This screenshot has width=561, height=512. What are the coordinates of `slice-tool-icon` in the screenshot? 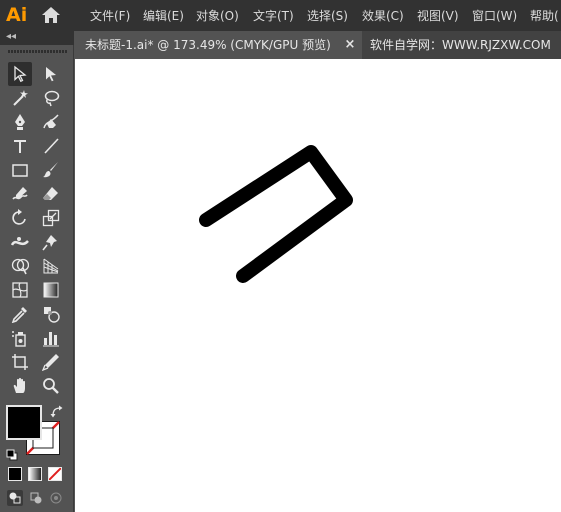 It's located at (51, 362).